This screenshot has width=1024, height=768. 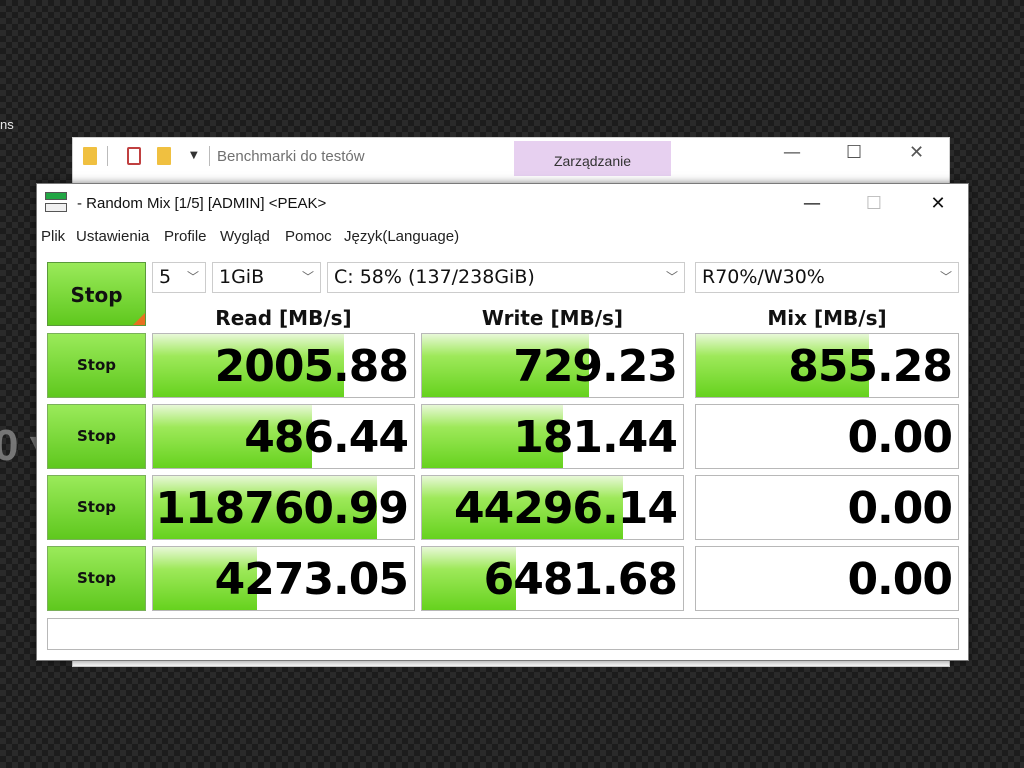 I want to click on explorer-minimize-button: —, so click(x=792, y=152).